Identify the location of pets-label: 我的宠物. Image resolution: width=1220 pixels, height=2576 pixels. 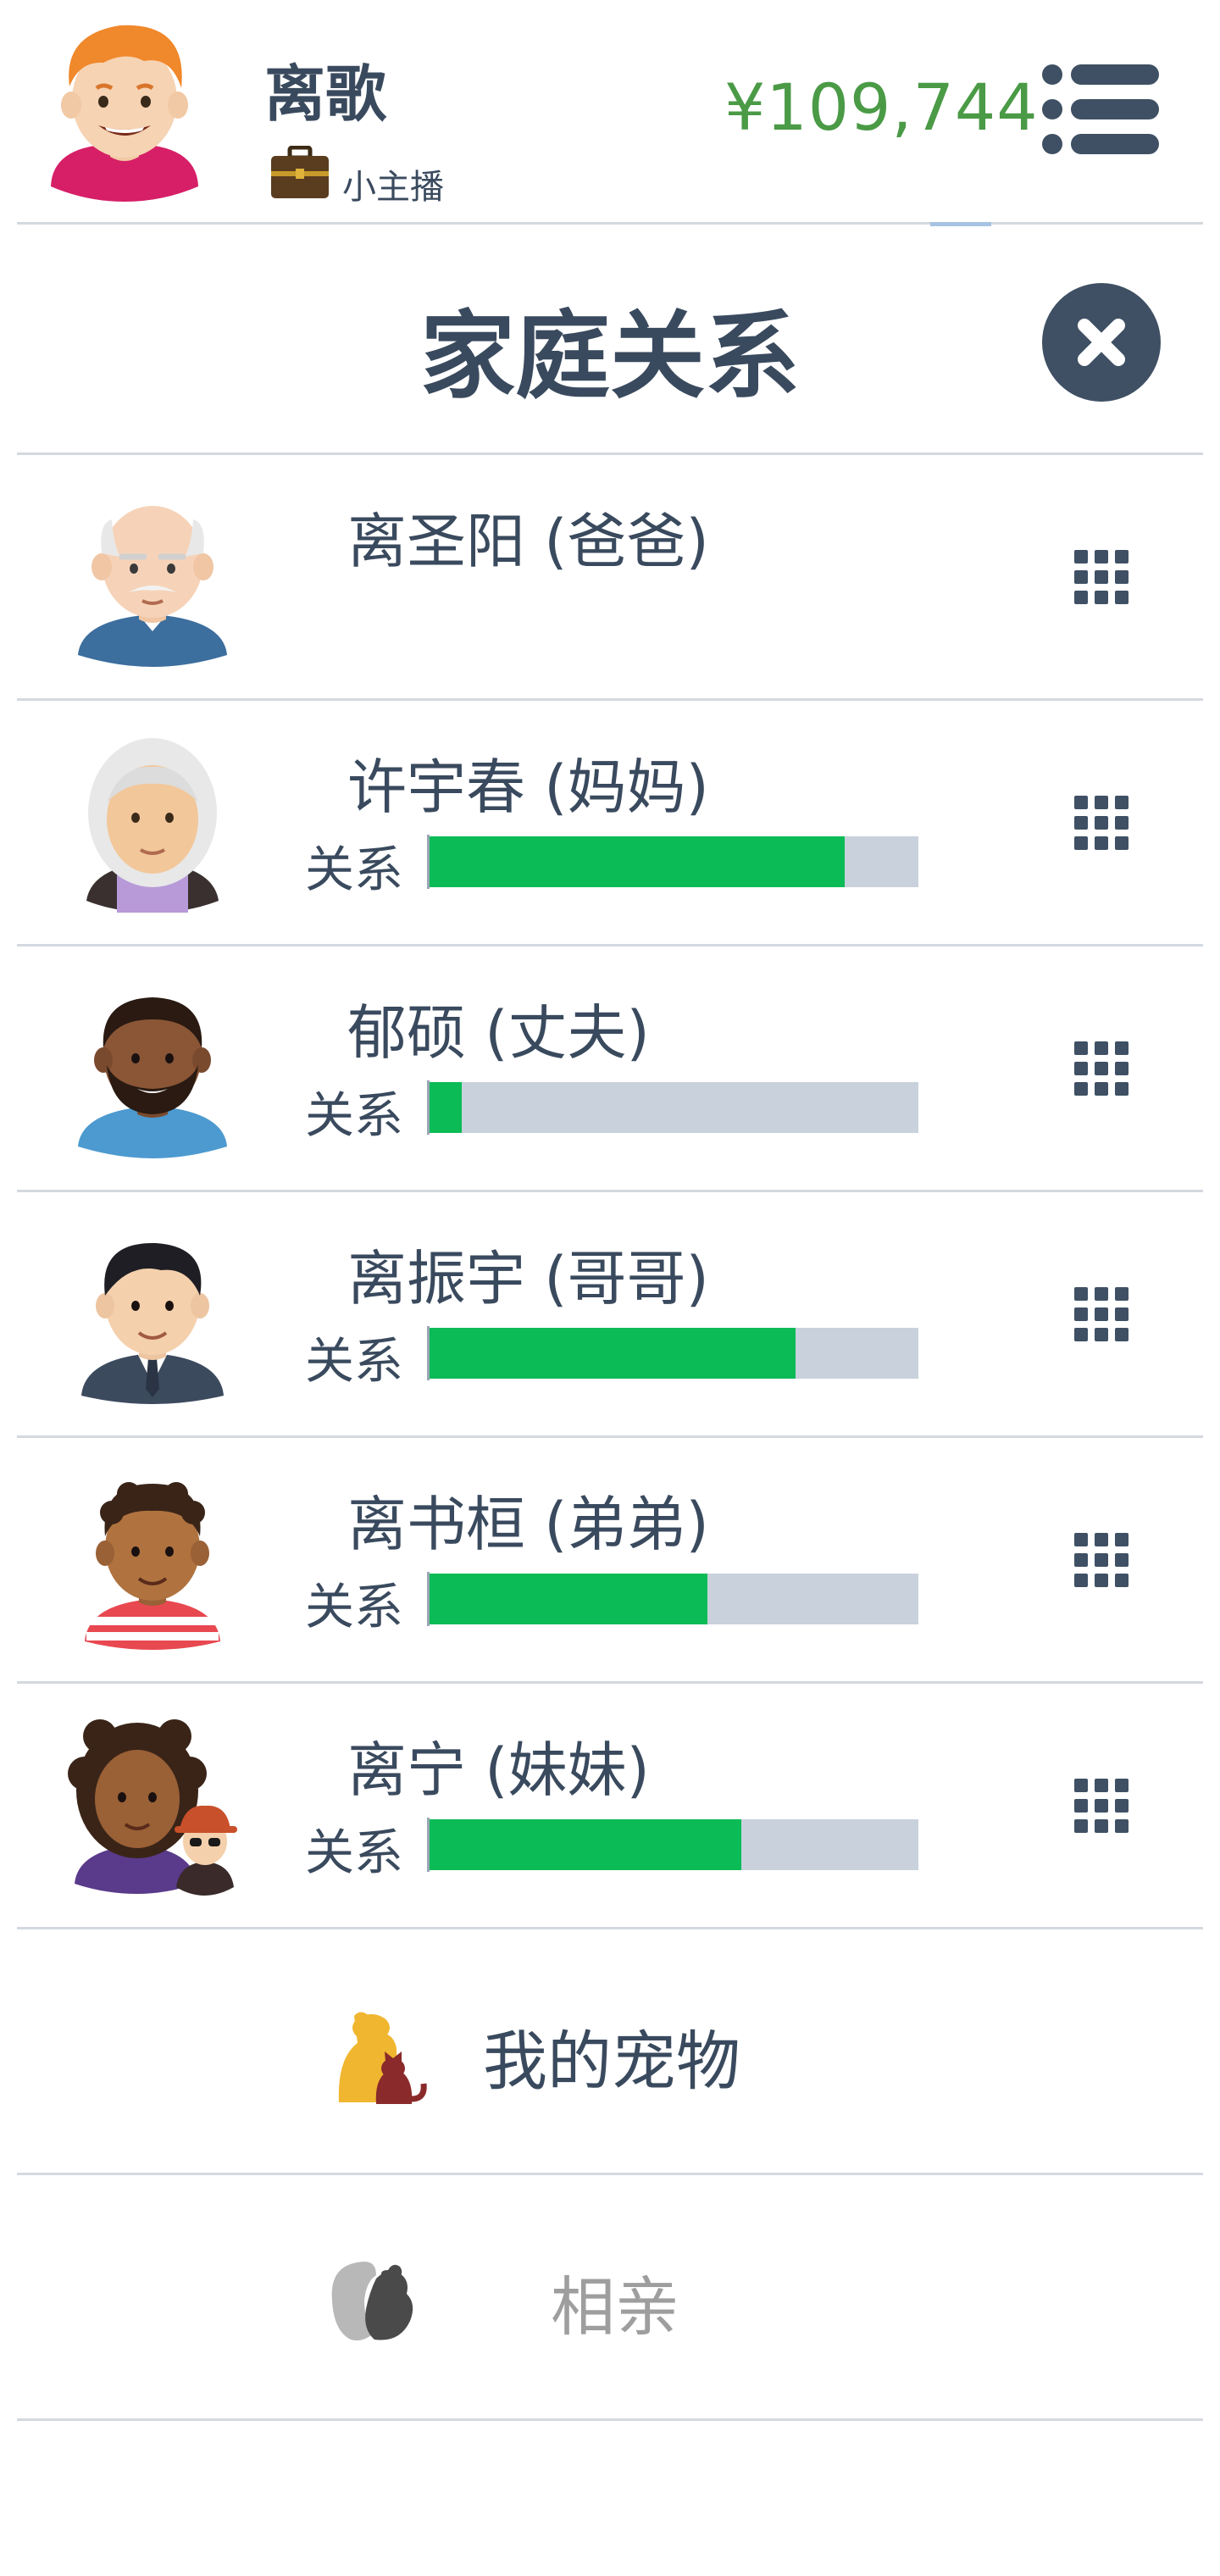
(611, 2061).